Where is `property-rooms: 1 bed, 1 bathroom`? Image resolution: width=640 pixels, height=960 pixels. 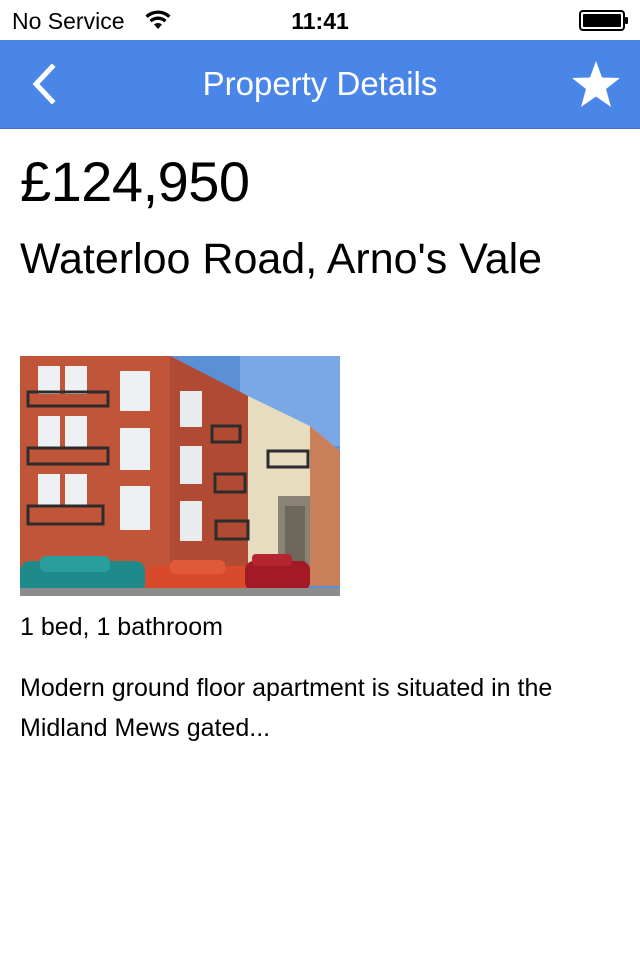
property-rooms: 1 bed, 1 bathroom is located at coordinates (121, 627).